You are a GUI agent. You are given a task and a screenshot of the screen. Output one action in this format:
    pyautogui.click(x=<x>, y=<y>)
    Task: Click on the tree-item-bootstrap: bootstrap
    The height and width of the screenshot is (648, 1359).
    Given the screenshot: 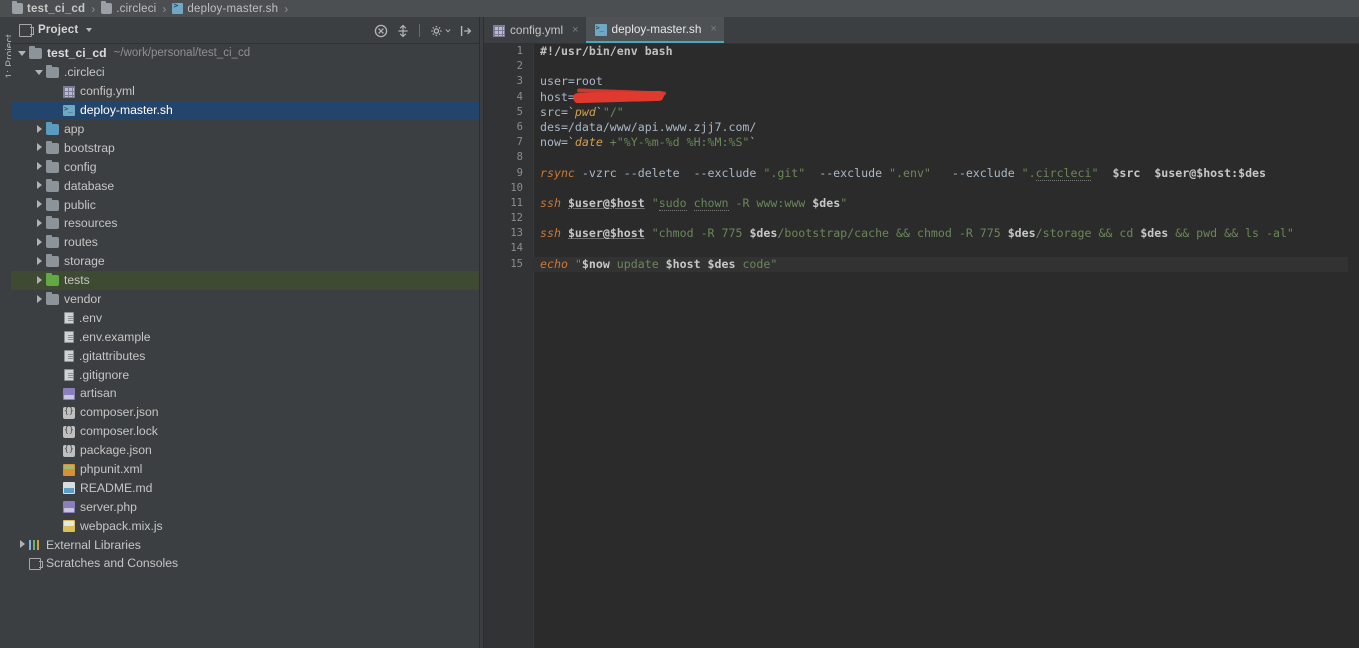 What is the action you would take?
    pyautogui.click(x=245, y=147)
    